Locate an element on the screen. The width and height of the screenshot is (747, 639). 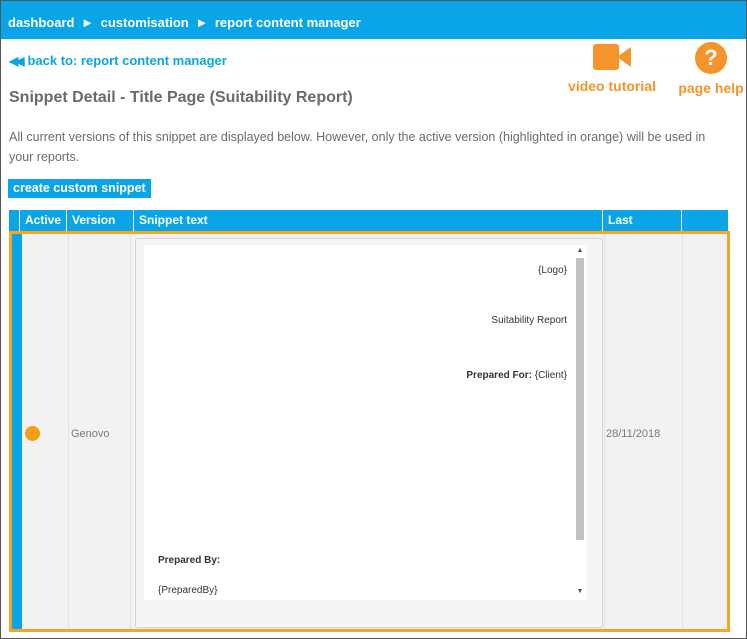
video-tutorial-label: video tutorial is located at coordinates (612, 86).